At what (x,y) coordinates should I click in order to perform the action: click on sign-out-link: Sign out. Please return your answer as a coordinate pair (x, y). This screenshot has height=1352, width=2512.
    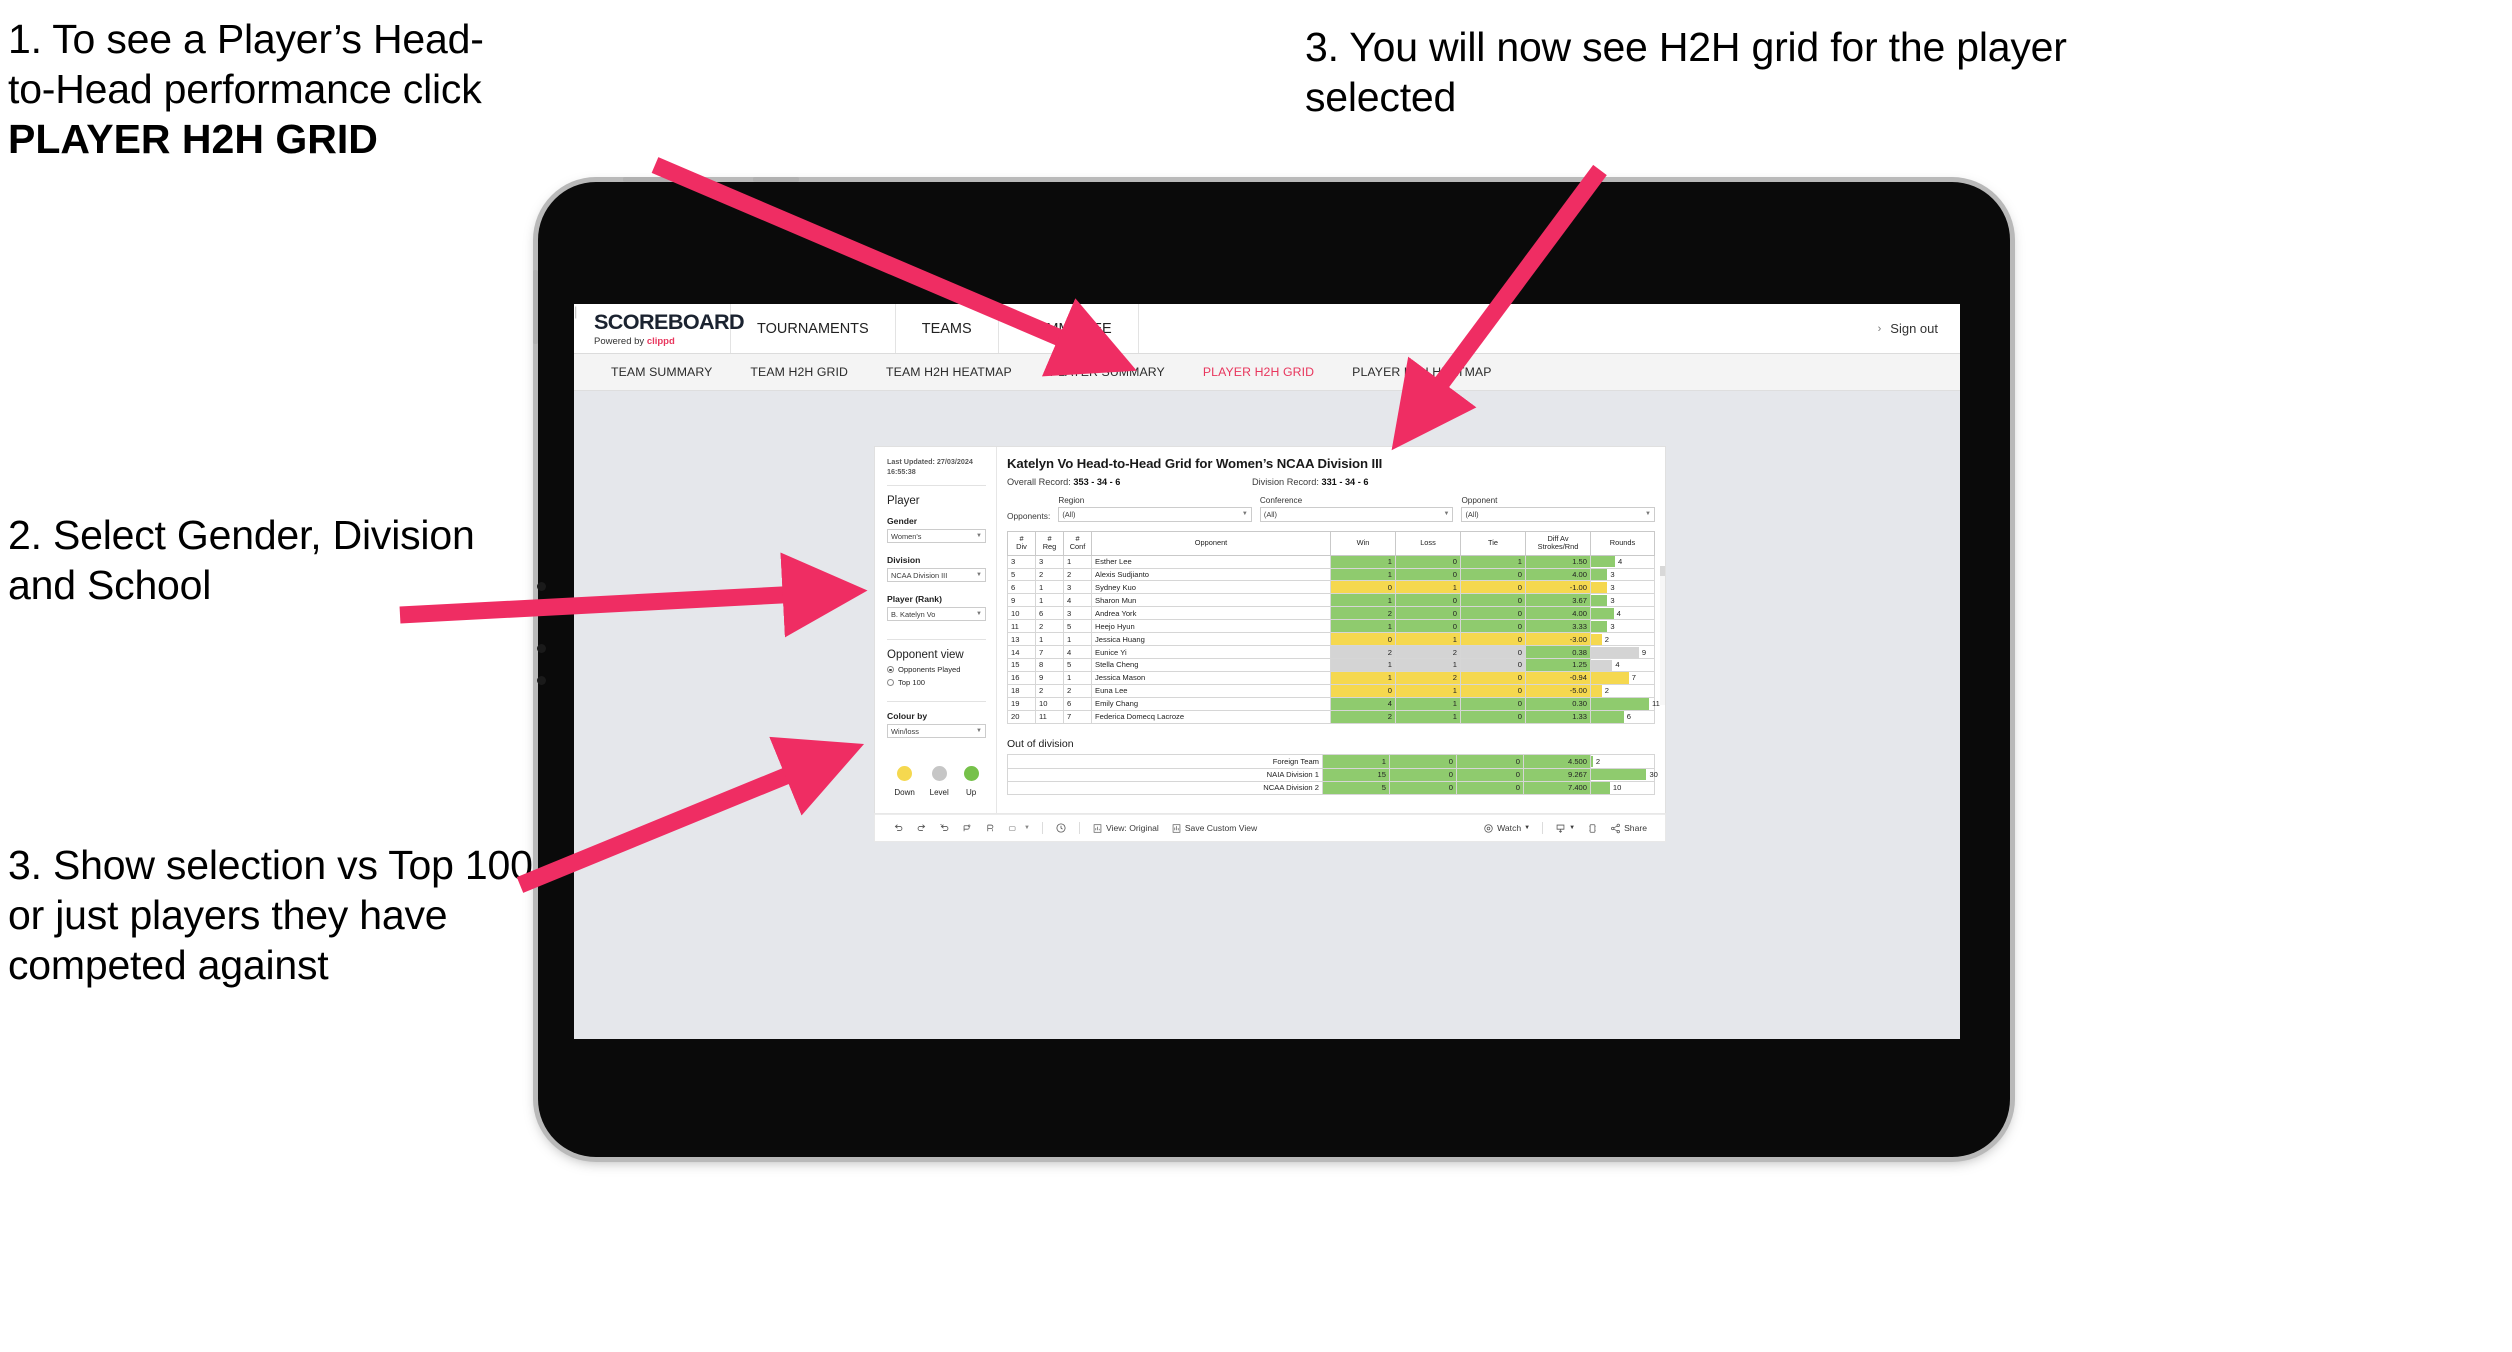
    Looking at the image, I should click on (1914, 328).